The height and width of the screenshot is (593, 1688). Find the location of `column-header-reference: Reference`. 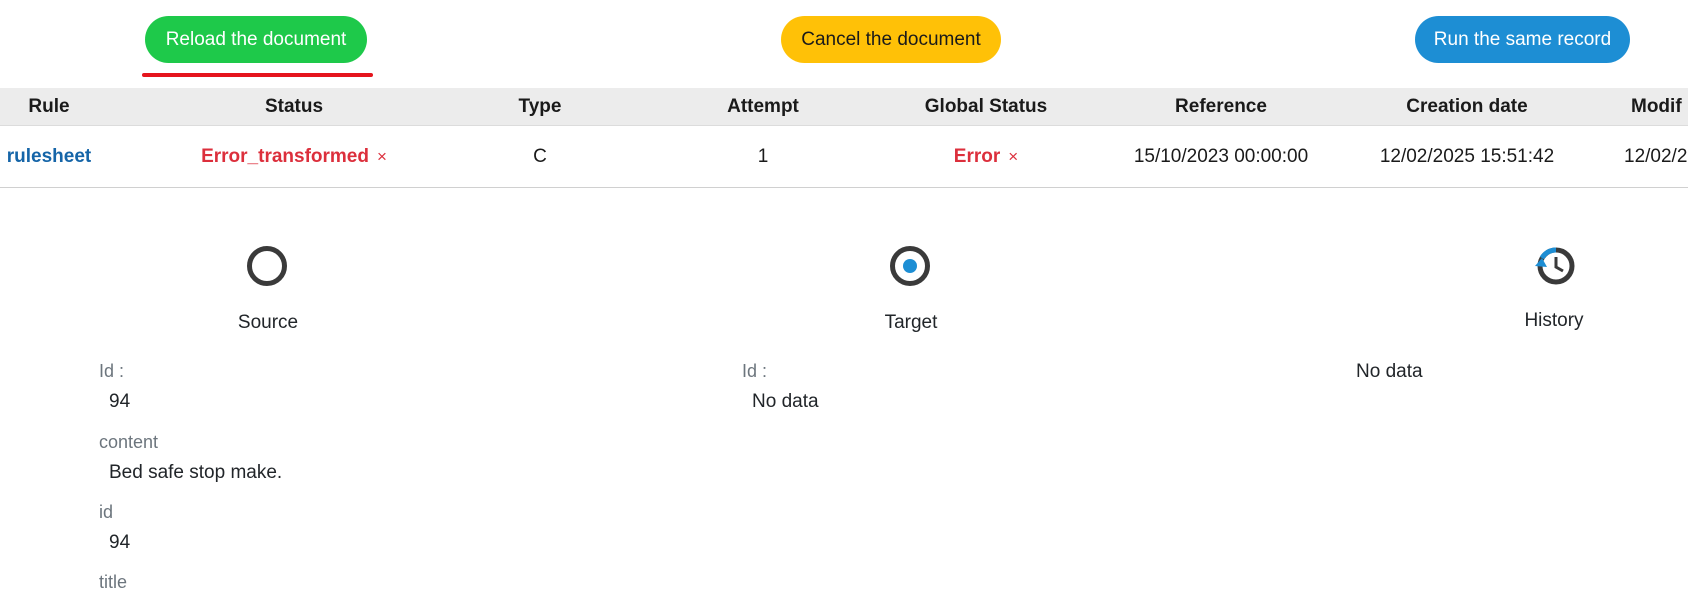

column-header-reference: Reference is located at coordinates (1221, 107).